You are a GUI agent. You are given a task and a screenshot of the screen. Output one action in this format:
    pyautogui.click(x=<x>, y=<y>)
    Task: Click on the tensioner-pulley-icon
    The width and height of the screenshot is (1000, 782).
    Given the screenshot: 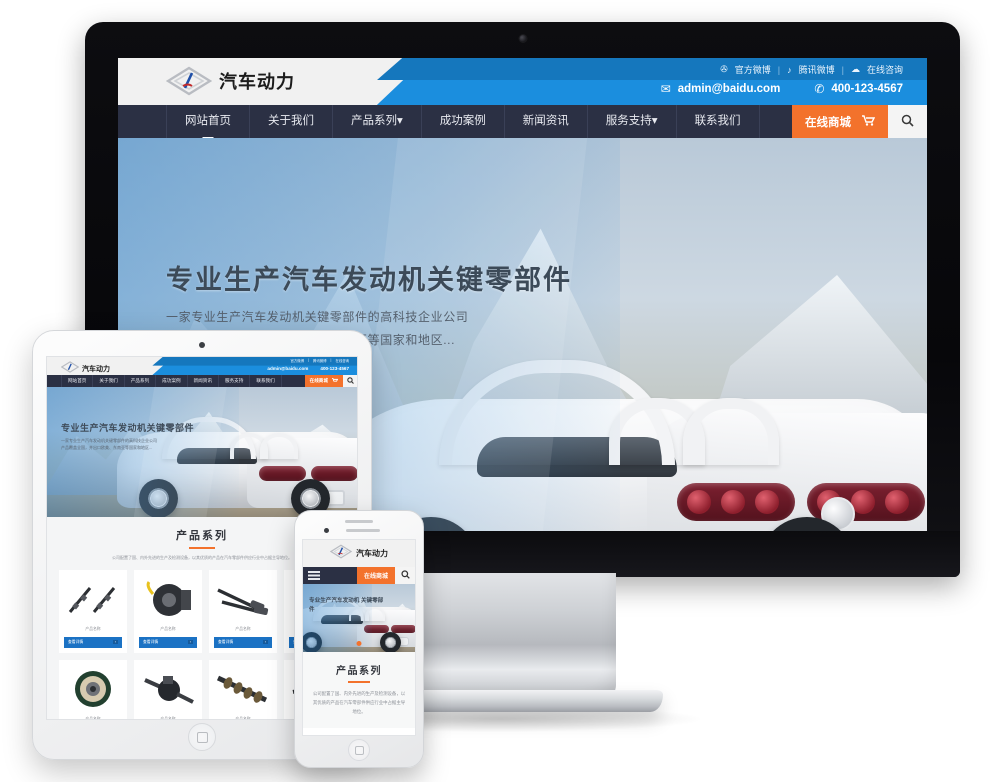 What is the action you would take?
    pyautogui.click(x=93, y=688)
    